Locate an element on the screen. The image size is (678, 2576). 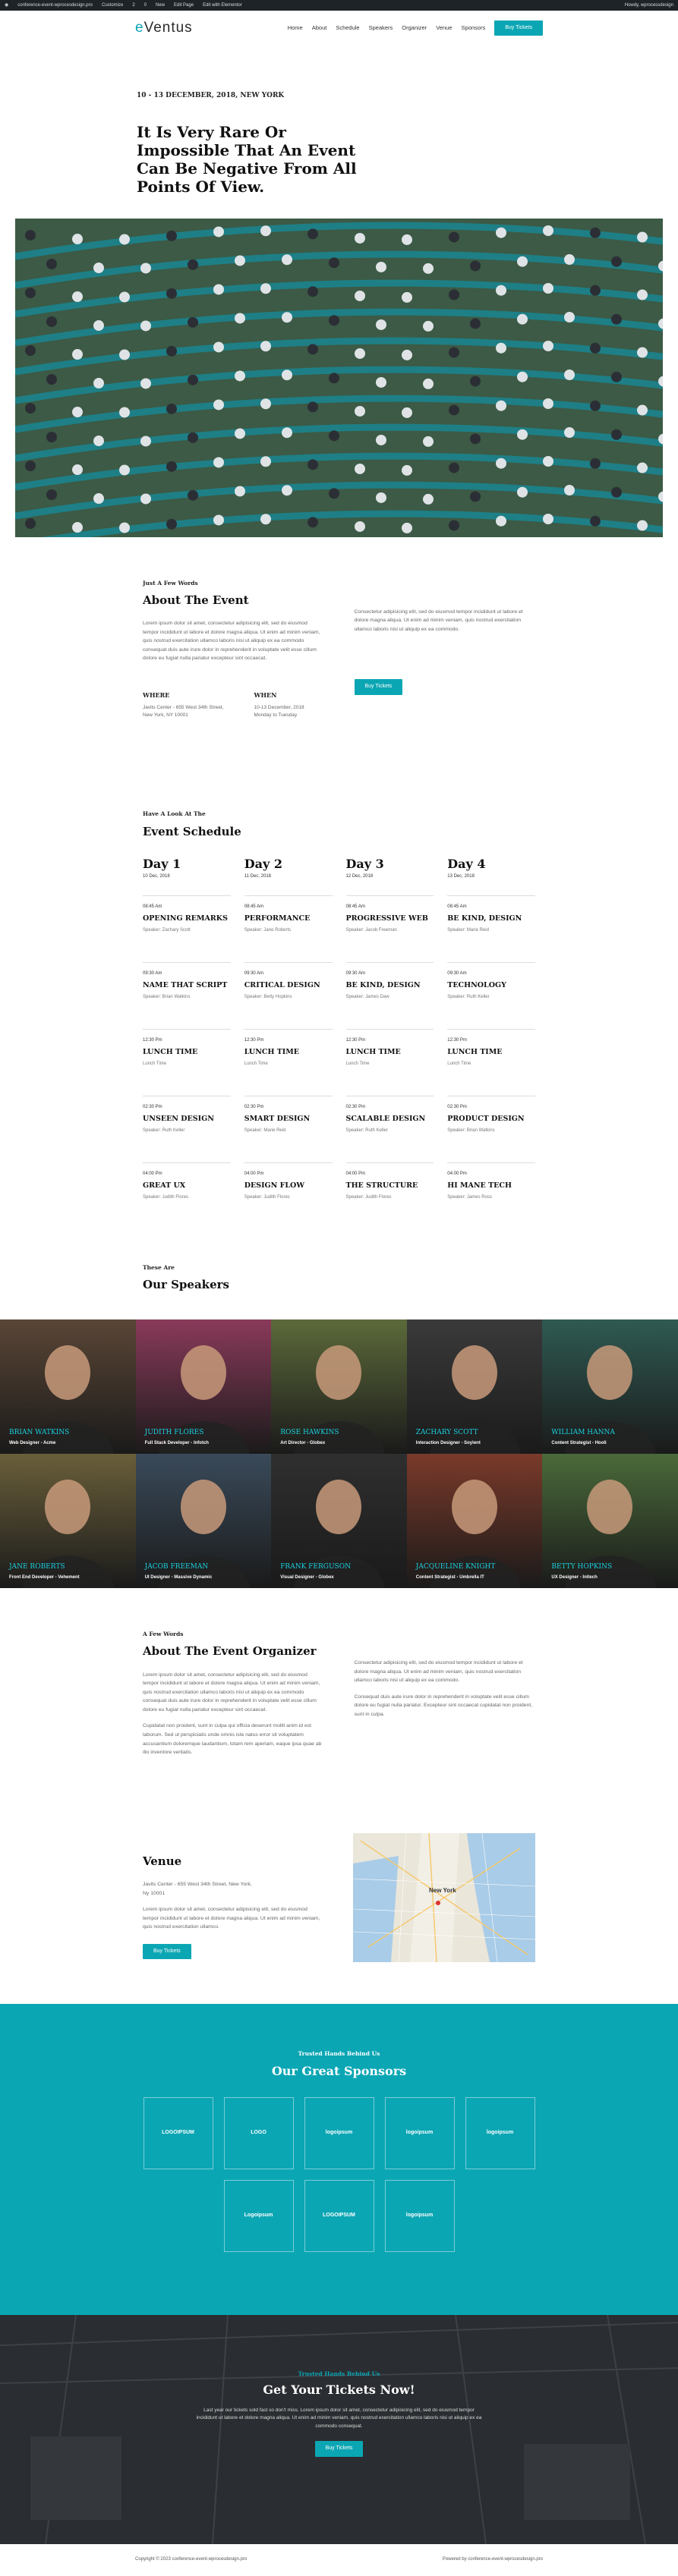
speaker-card: BETTY HOPKINS UX Designer - Initech is located at coordinates (610, 1520).